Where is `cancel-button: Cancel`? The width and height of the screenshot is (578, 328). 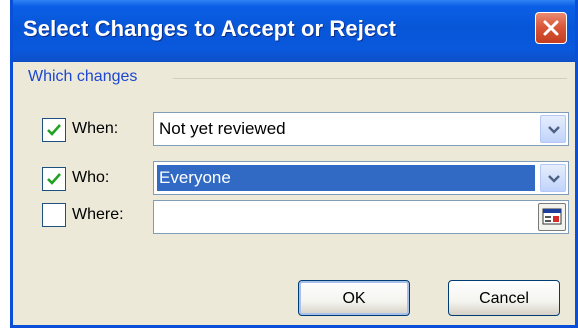 cancel-button: Cancel is located at coordinates (504, 298).